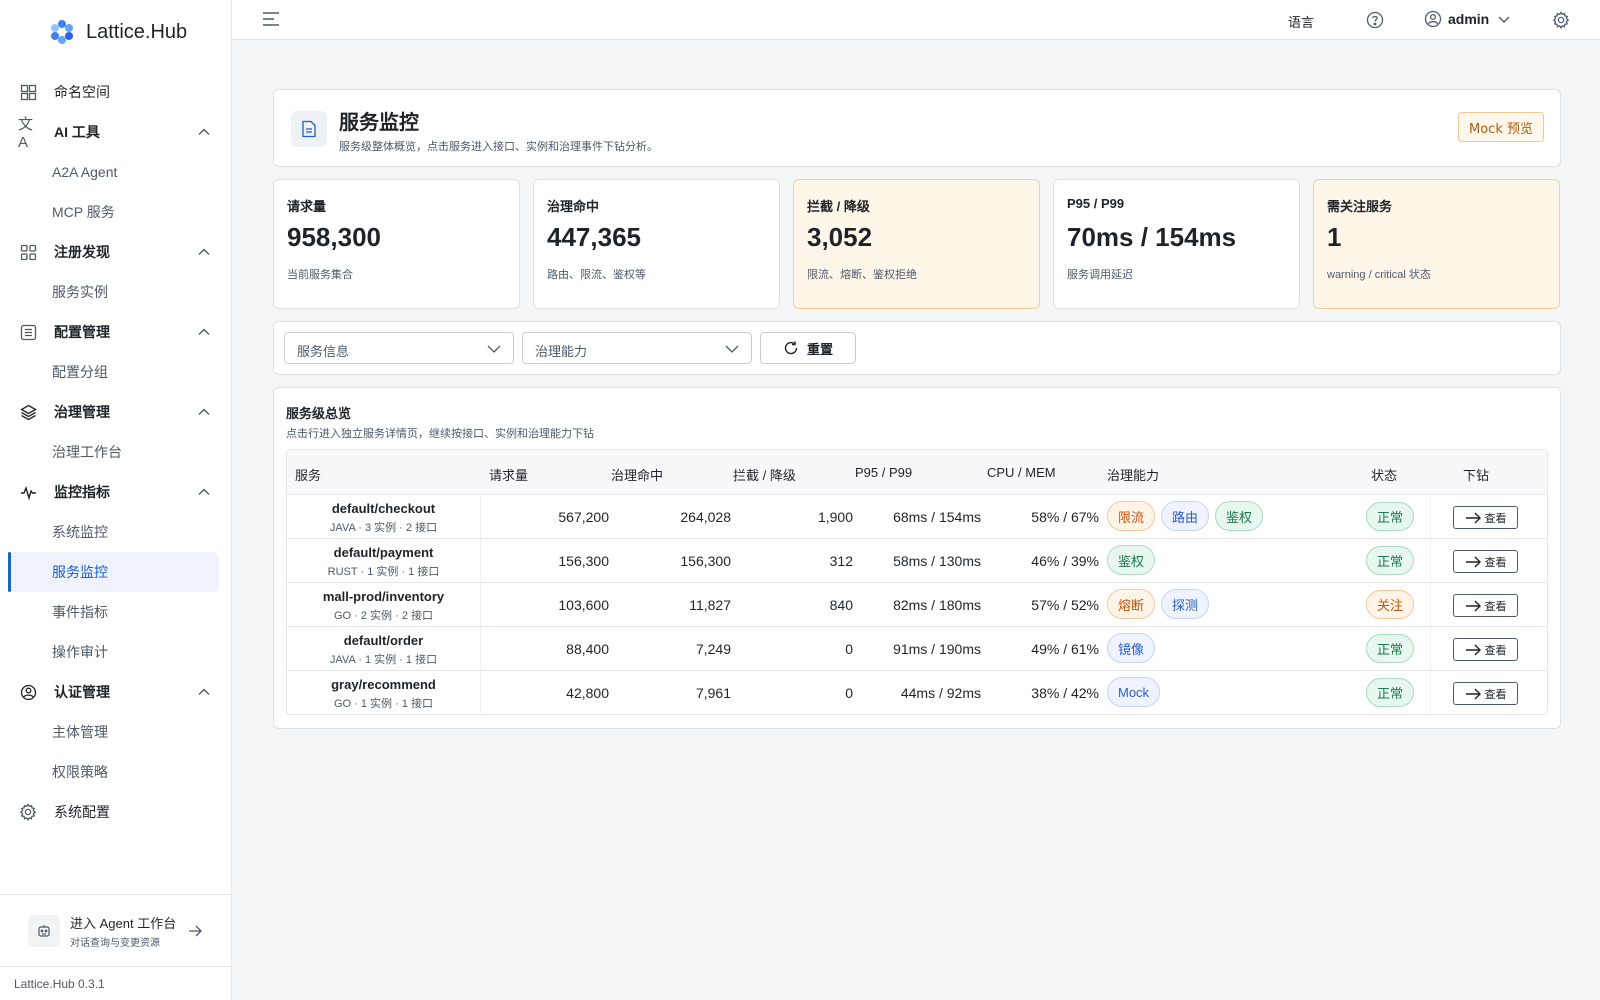 The height and width of the screenshot is (1000, 1600). Describe the element at coordinates (123, 923) in the screenshot. I see `agent-title: 进入 Agent 工作台` at that location.